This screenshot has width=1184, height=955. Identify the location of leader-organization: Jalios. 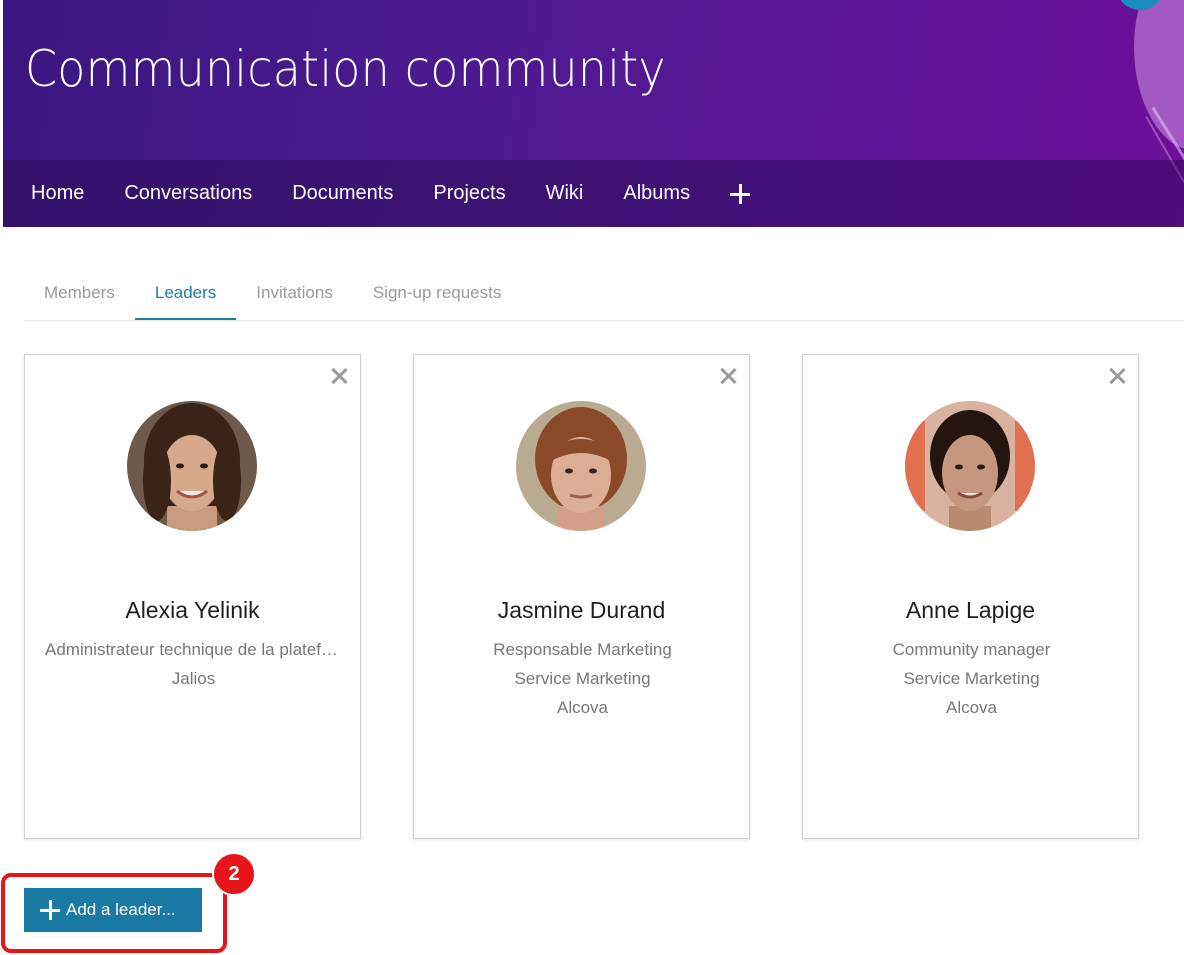
(193, 678).